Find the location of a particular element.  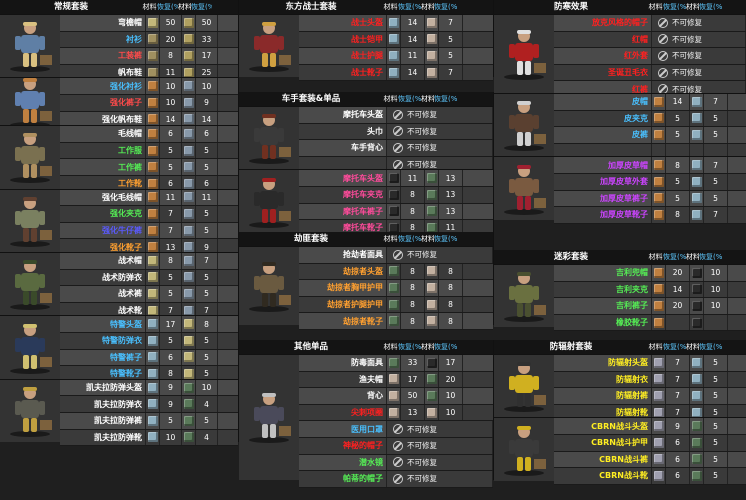

item-name: 防毒面具 is located at coordinates (343, 363).